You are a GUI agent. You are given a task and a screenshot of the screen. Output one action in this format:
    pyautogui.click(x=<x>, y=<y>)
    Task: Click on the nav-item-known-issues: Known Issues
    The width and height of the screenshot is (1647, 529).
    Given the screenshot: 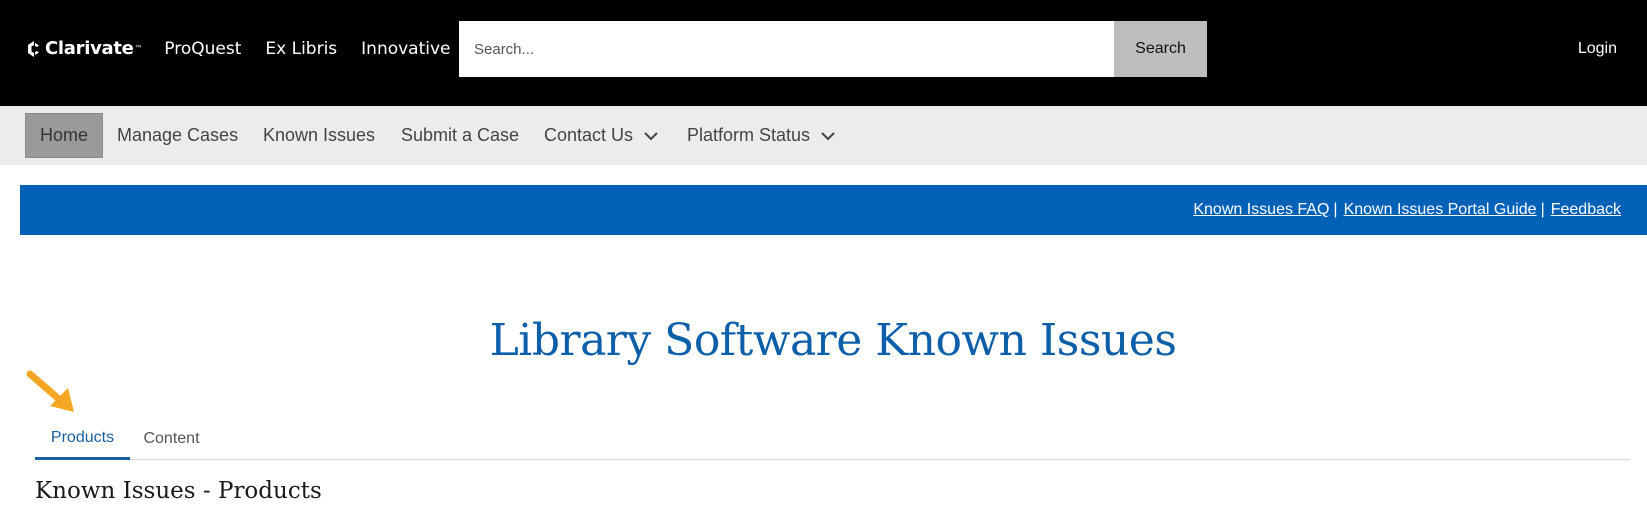 What is the action you would take?
    pyautogui.click(x=319, y=135)
    